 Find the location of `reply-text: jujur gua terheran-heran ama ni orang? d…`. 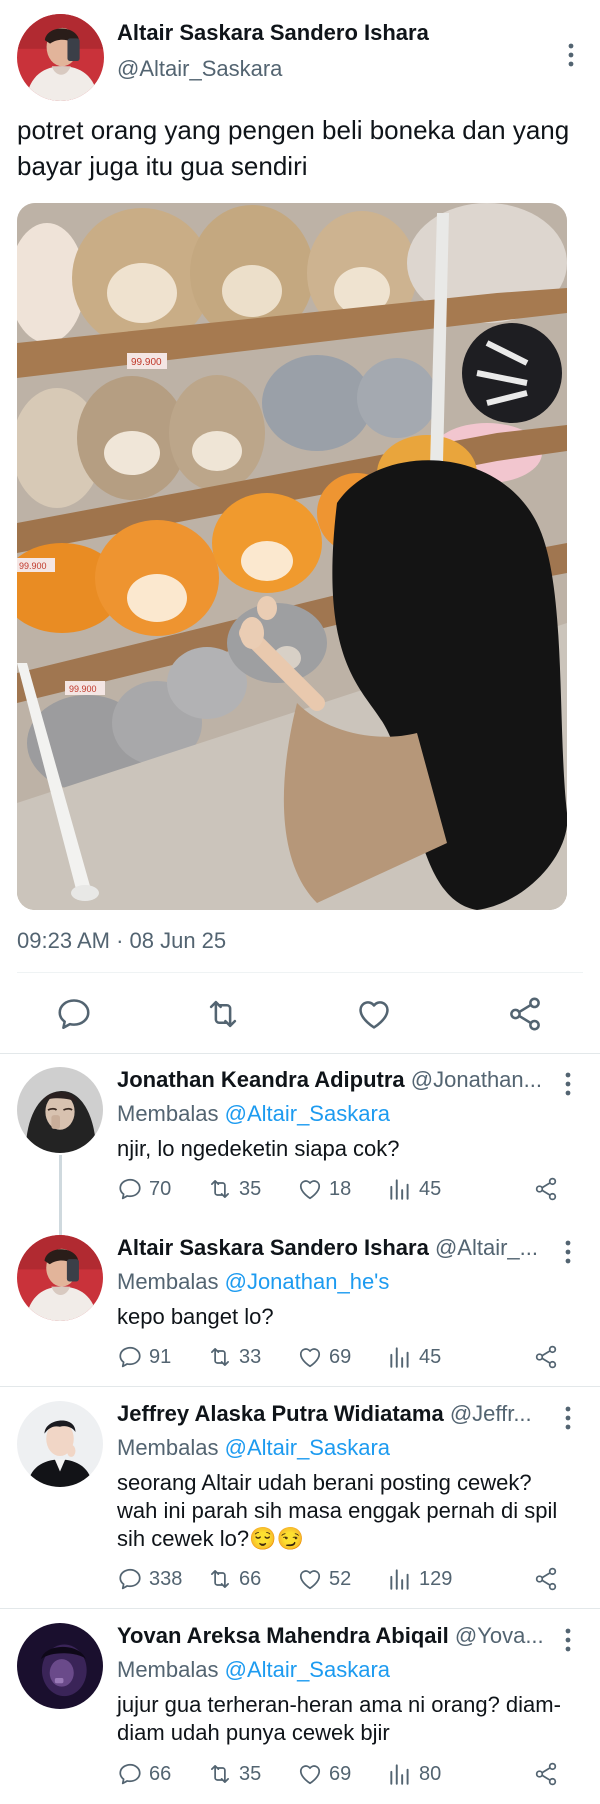

reply-text: jujur gua terheran-heran ama ni orang? d… is located at coordinates (339, 1718).